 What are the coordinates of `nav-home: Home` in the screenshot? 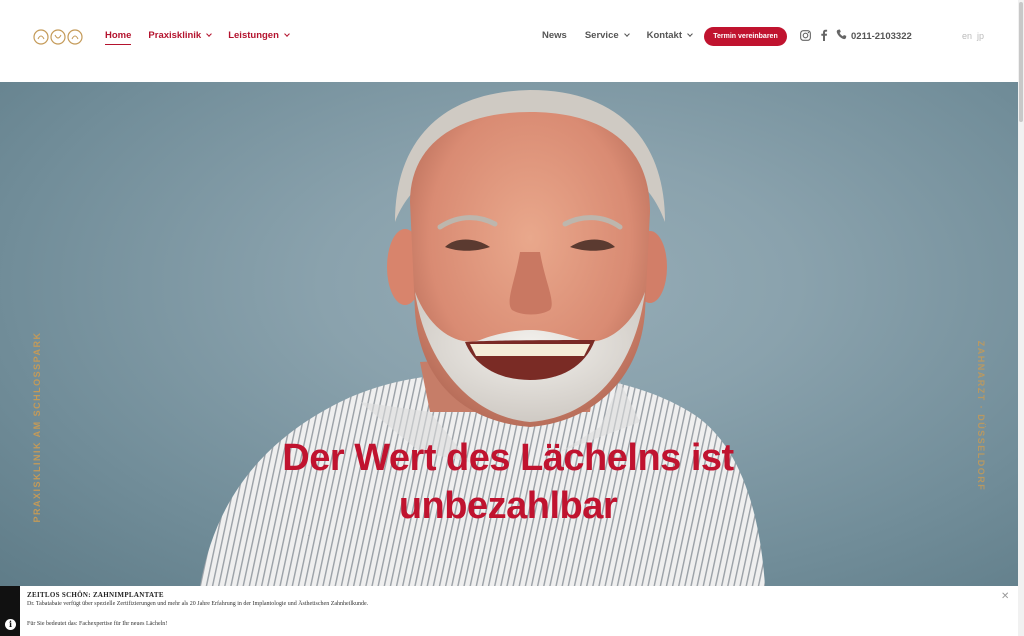 It's located at (118, 37).